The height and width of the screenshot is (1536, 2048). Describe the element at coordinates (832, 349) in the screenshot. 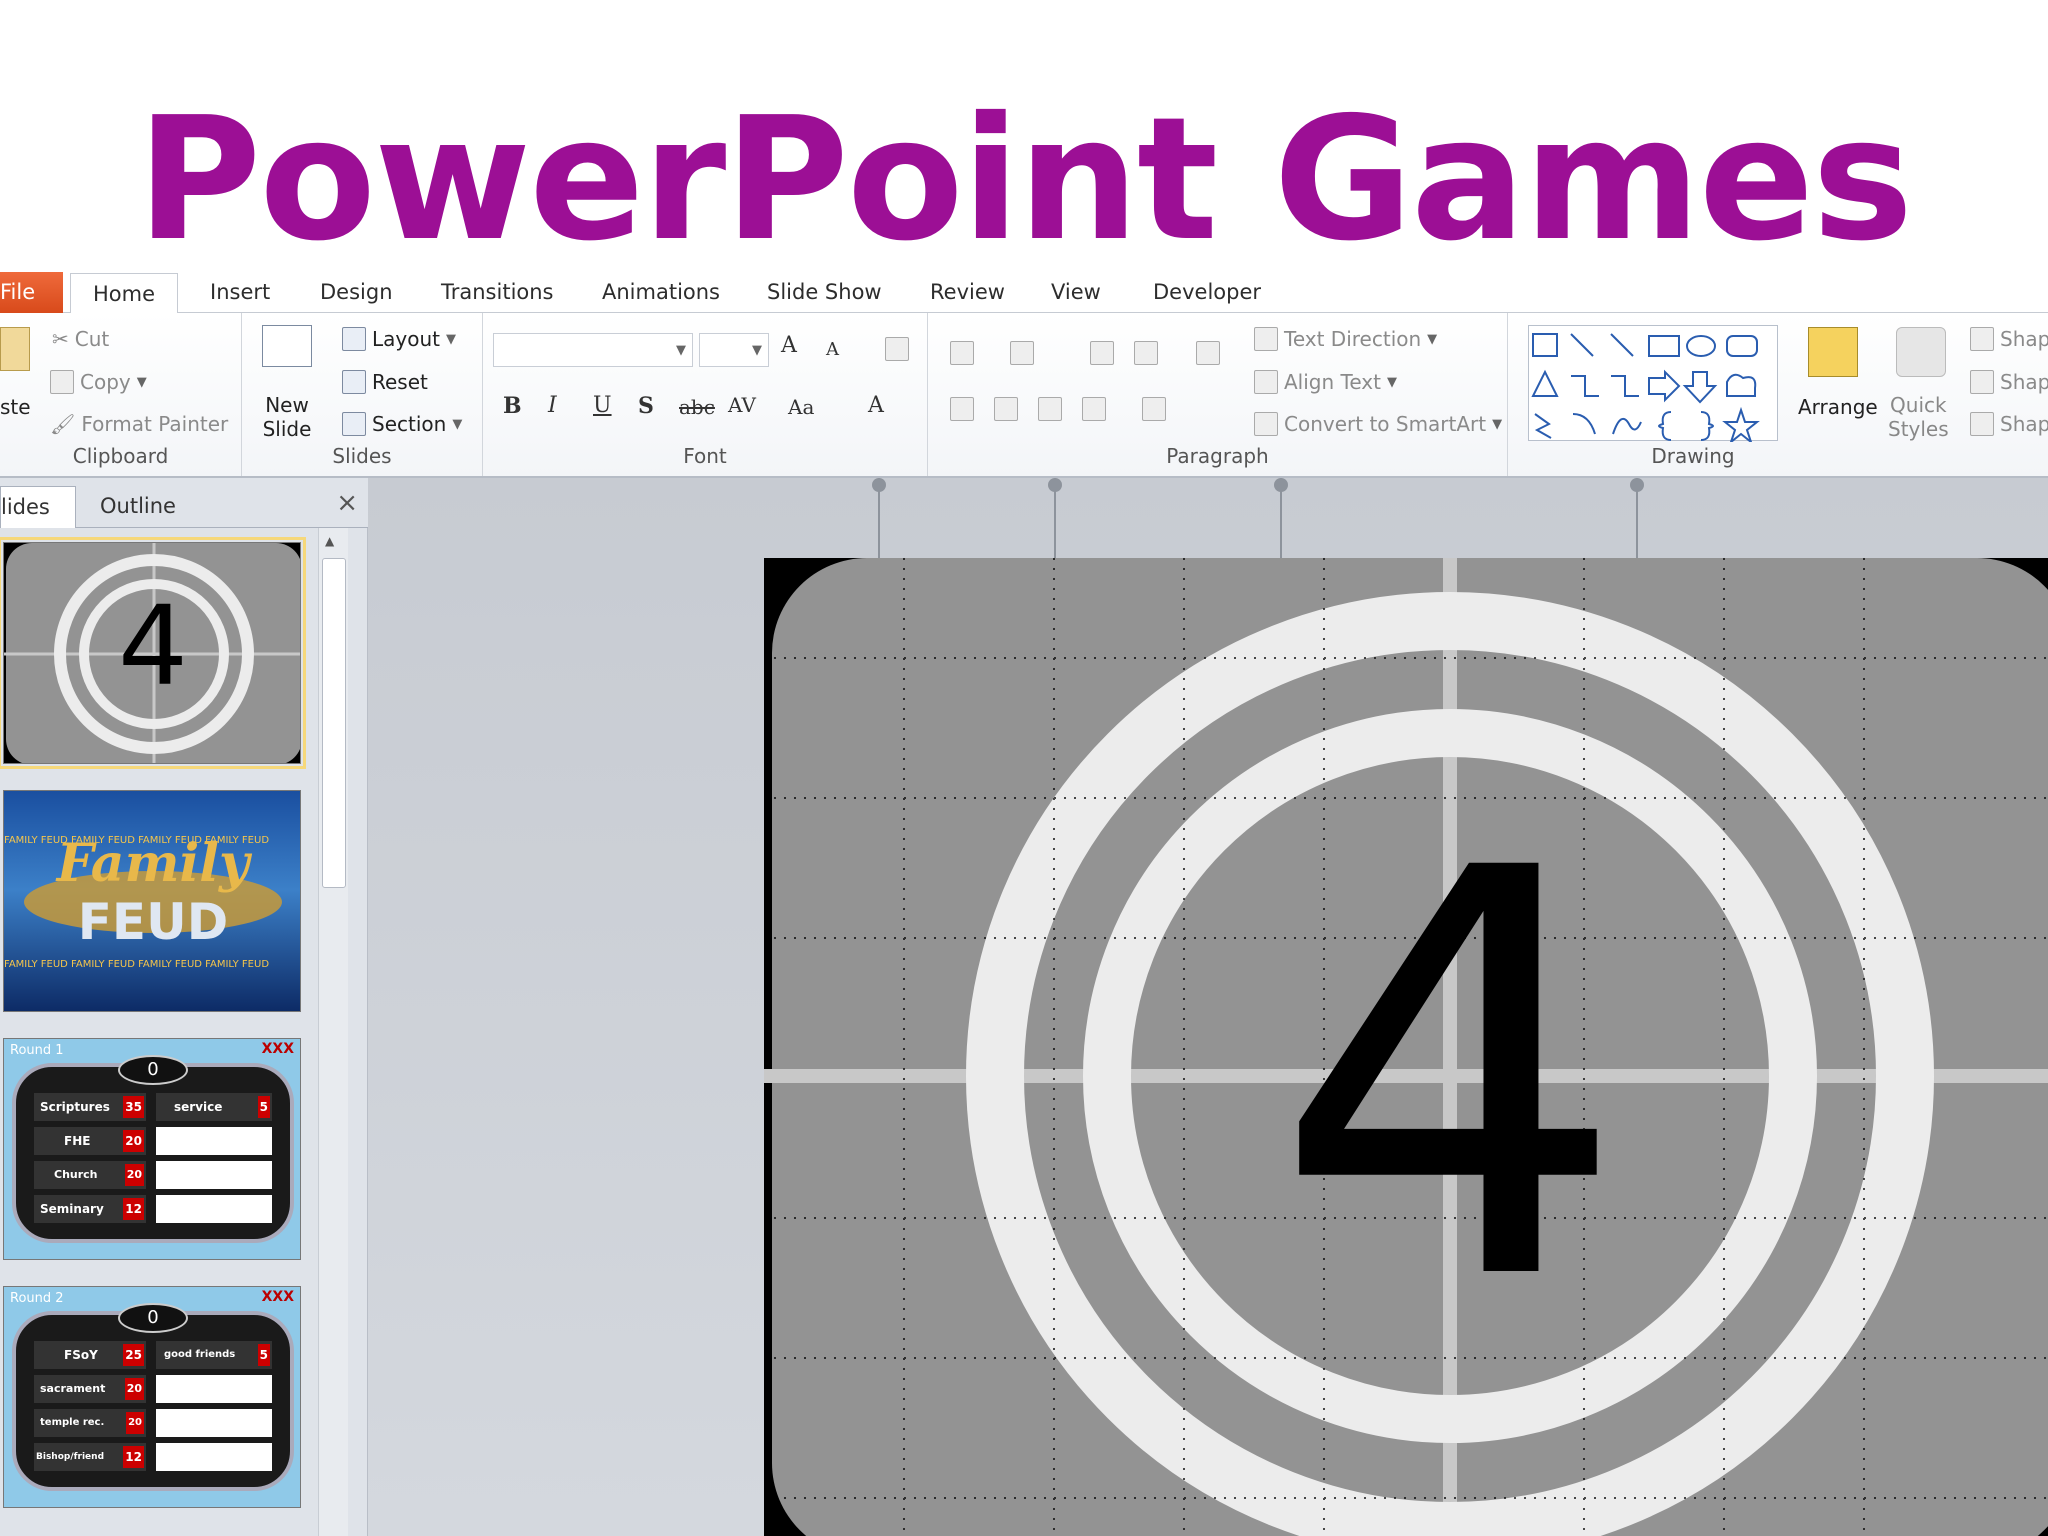

I see `shrink-font-button: A` at that location.